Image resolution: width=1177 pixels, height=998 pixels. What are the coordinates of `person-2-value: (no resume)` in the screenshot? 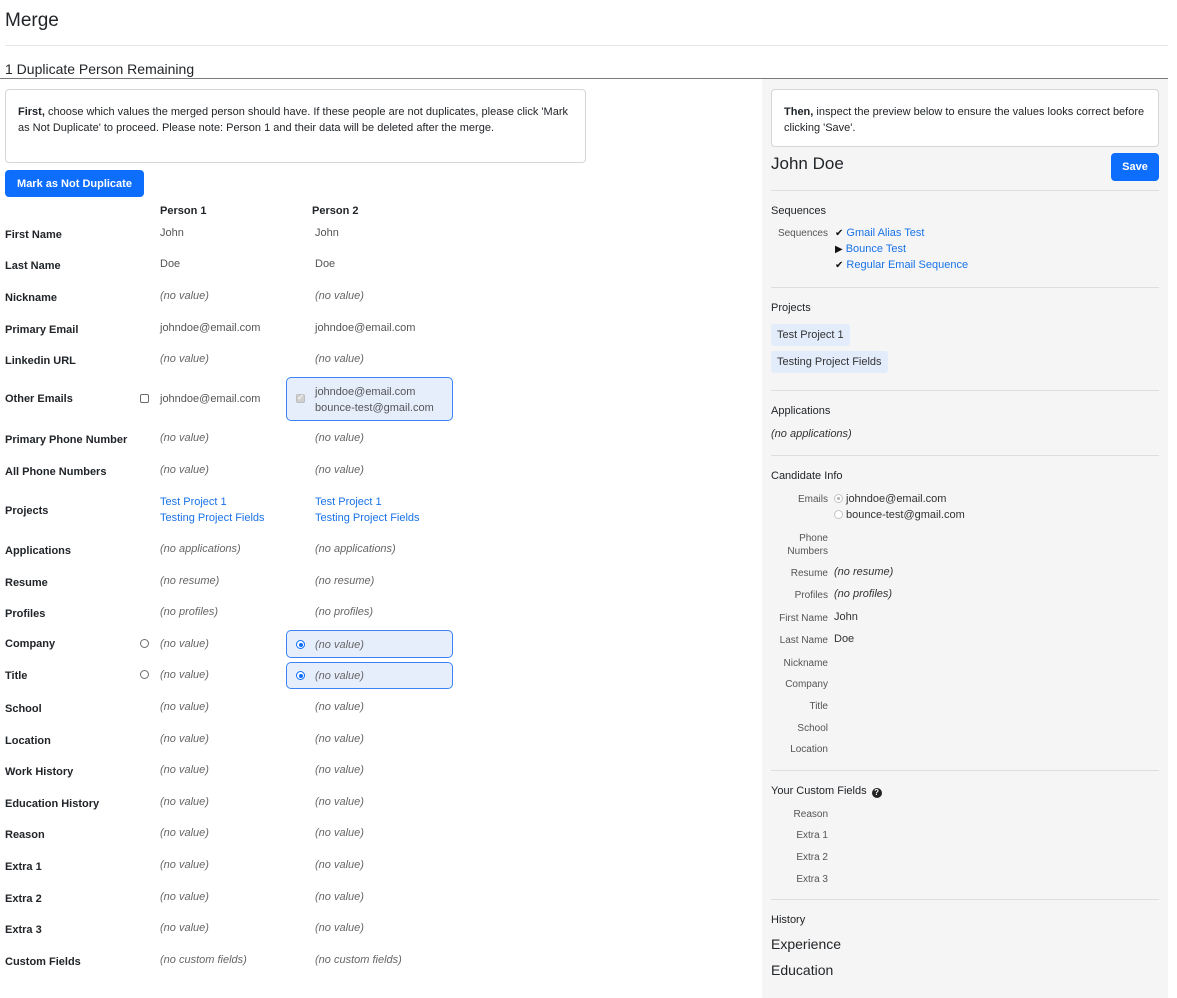 It's located at (345, 581).